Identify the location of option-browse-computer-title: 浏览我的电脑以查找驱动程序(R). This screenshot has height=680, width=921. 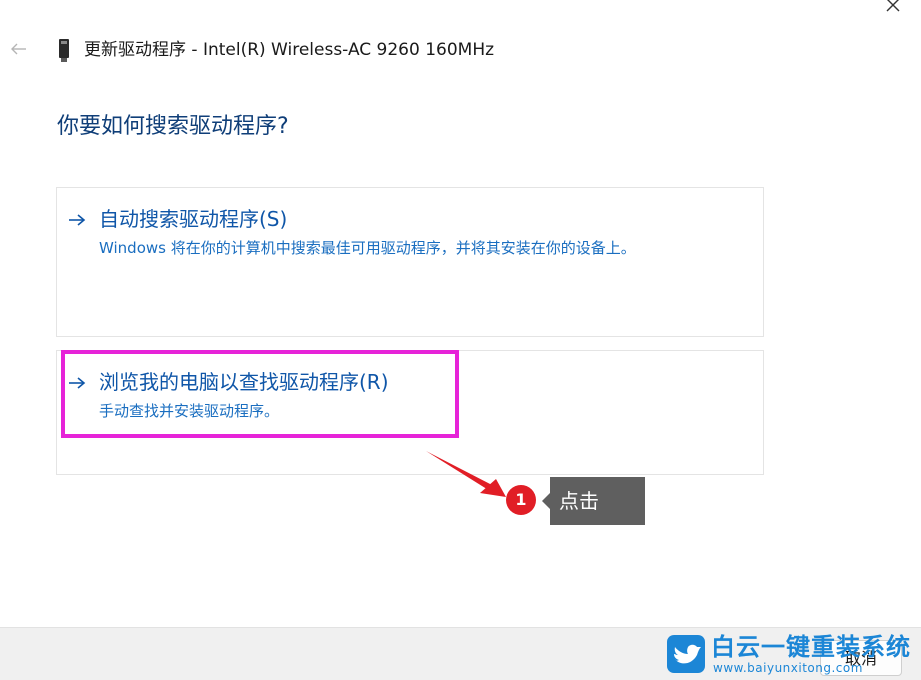
(244, 382).